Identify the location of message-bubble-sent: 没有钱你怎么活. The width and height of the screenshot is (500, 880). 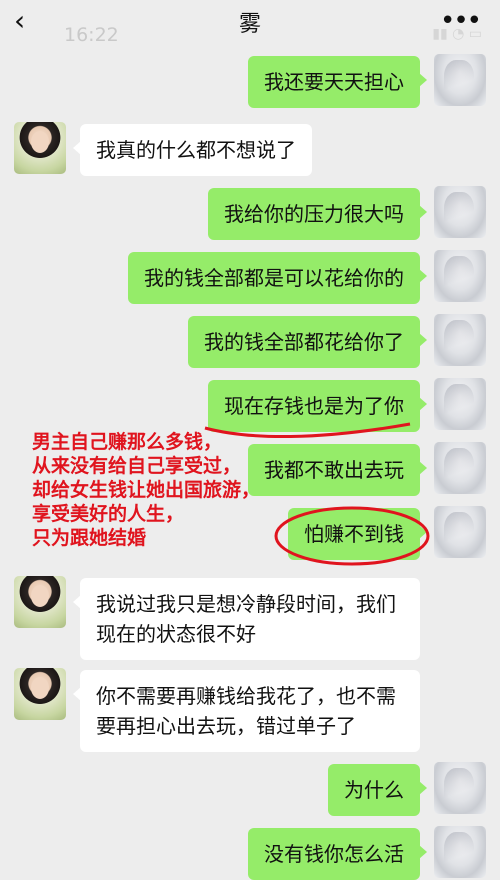
(337, 854).